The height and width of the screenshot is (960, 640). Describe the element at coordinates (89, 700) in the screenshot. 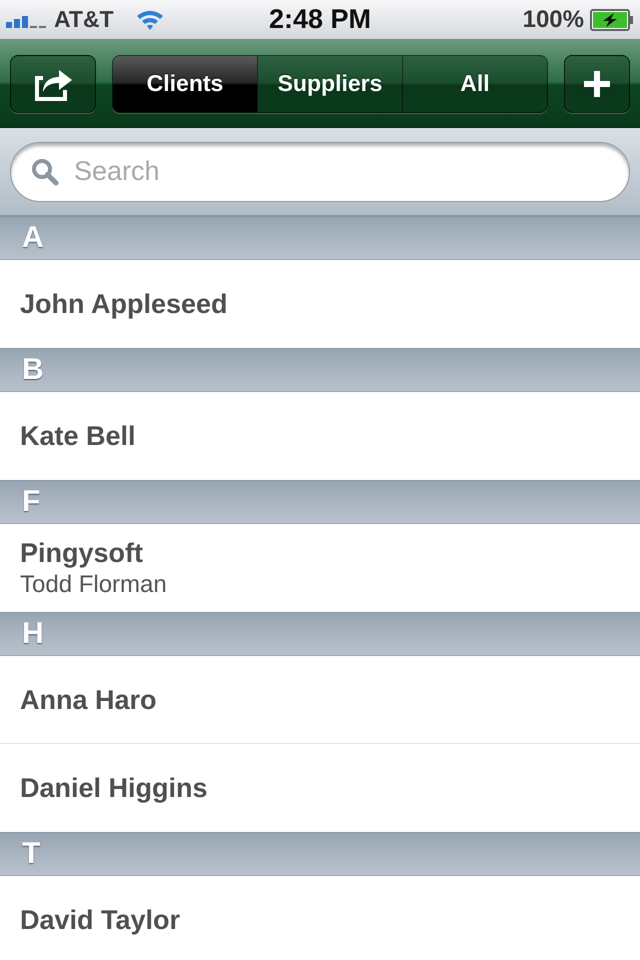

I see `contact-name: Anna Haro` at that location.